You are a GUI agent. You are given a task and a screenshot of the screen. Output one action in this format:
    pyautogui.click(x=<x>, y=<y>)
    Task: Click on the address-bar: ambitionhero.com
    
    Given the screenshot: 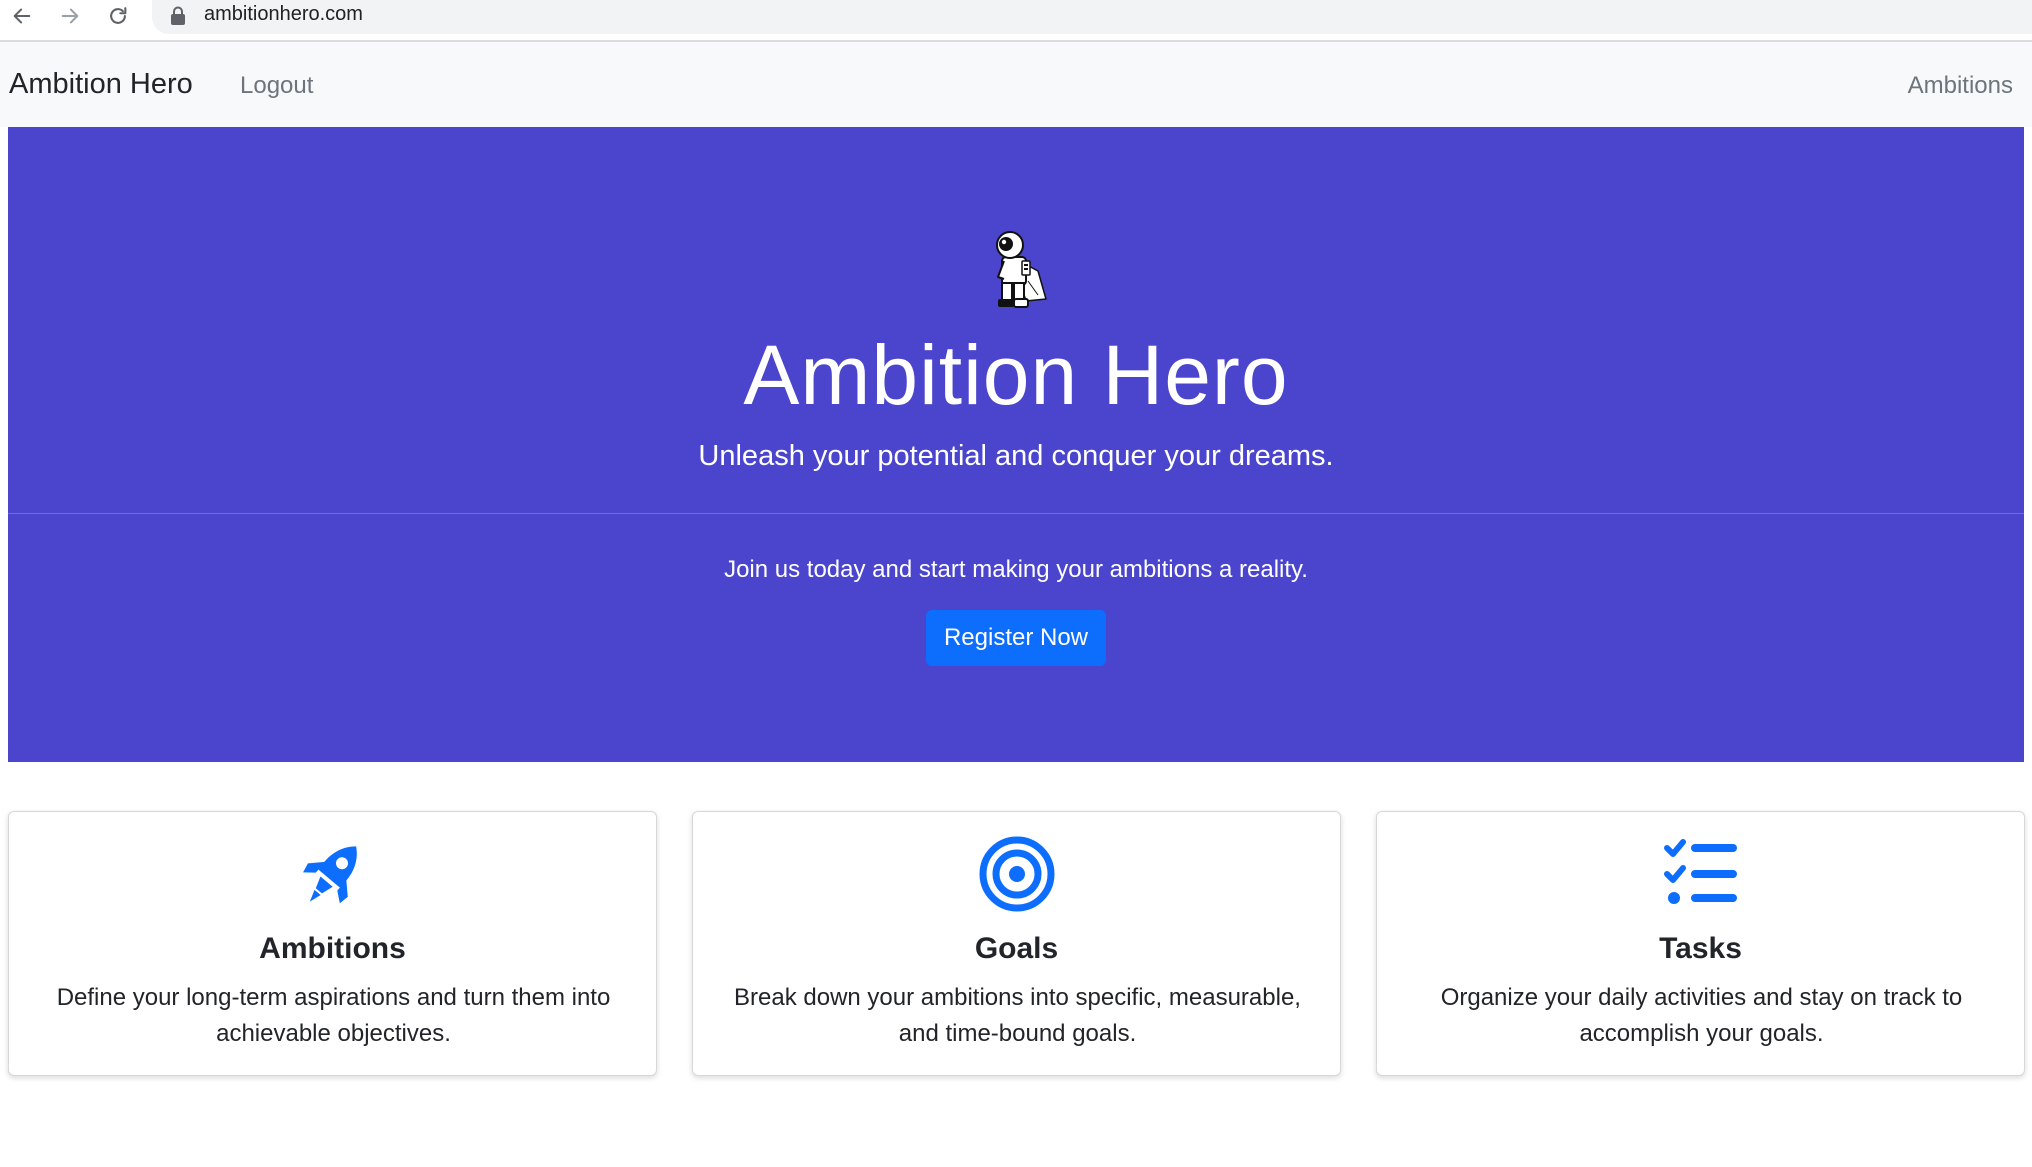 What is the action you would take?
    pyautogui.click(x=1092, y=17)
    